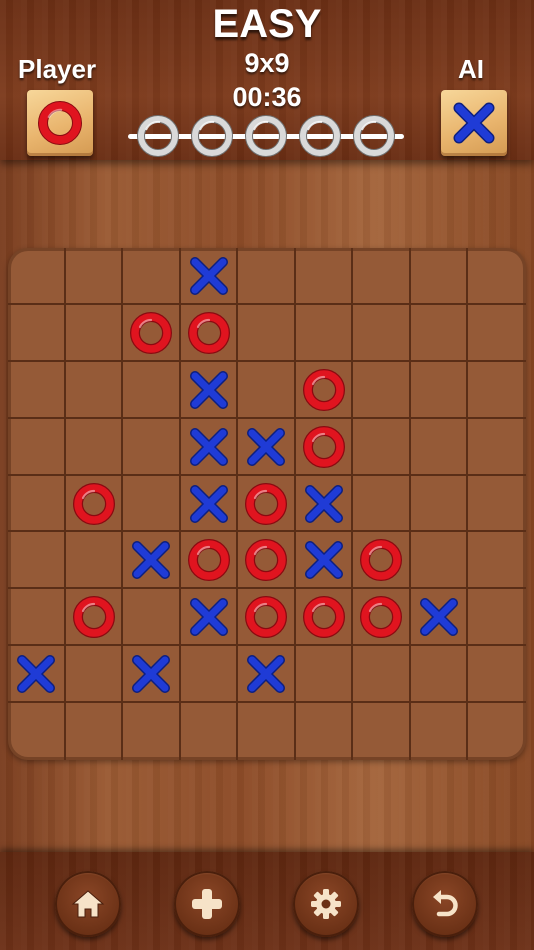  I want to click on board-cell-r4-c6, so click(324, 447).